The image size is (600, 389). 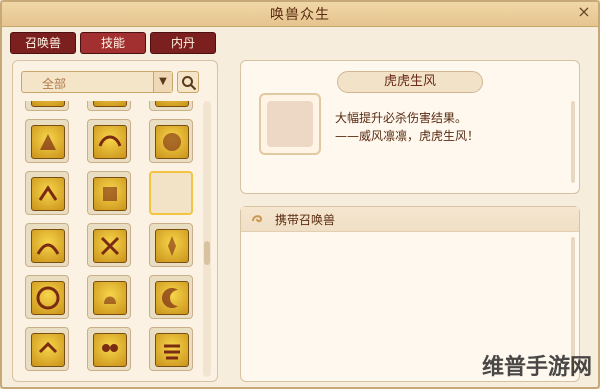 I want to click on cloud-swirl-icon, so click(x=257, y=219).